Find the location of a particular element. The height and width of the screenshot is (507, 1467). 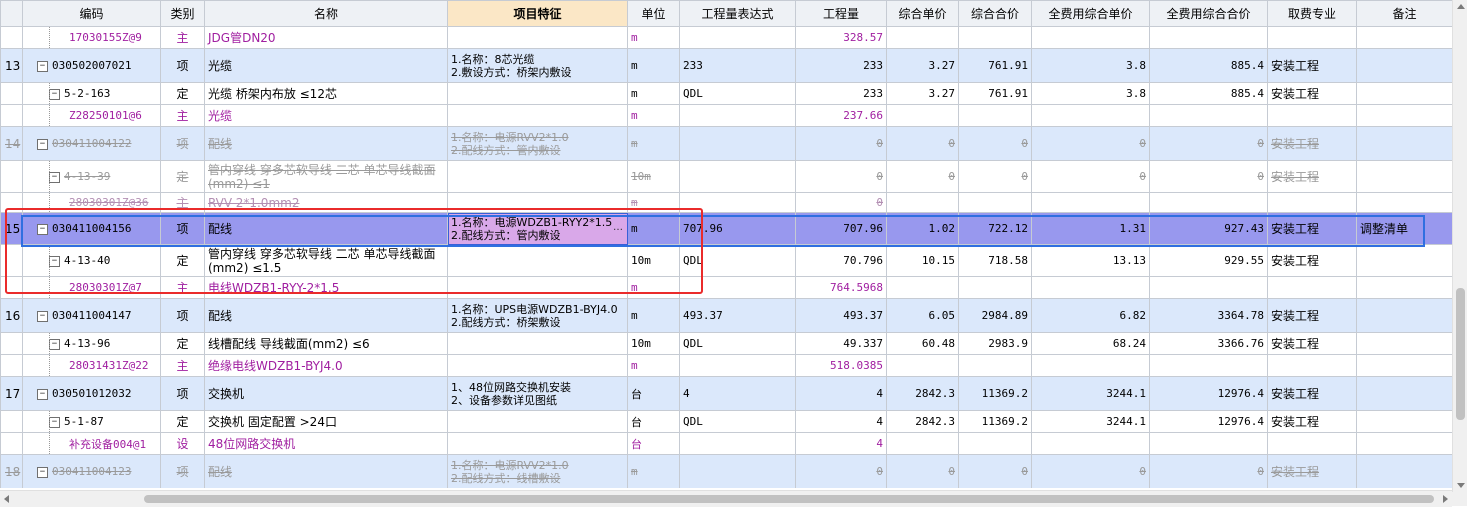

cell-full-total: 929.55 is located at coordinates (1208, 260).